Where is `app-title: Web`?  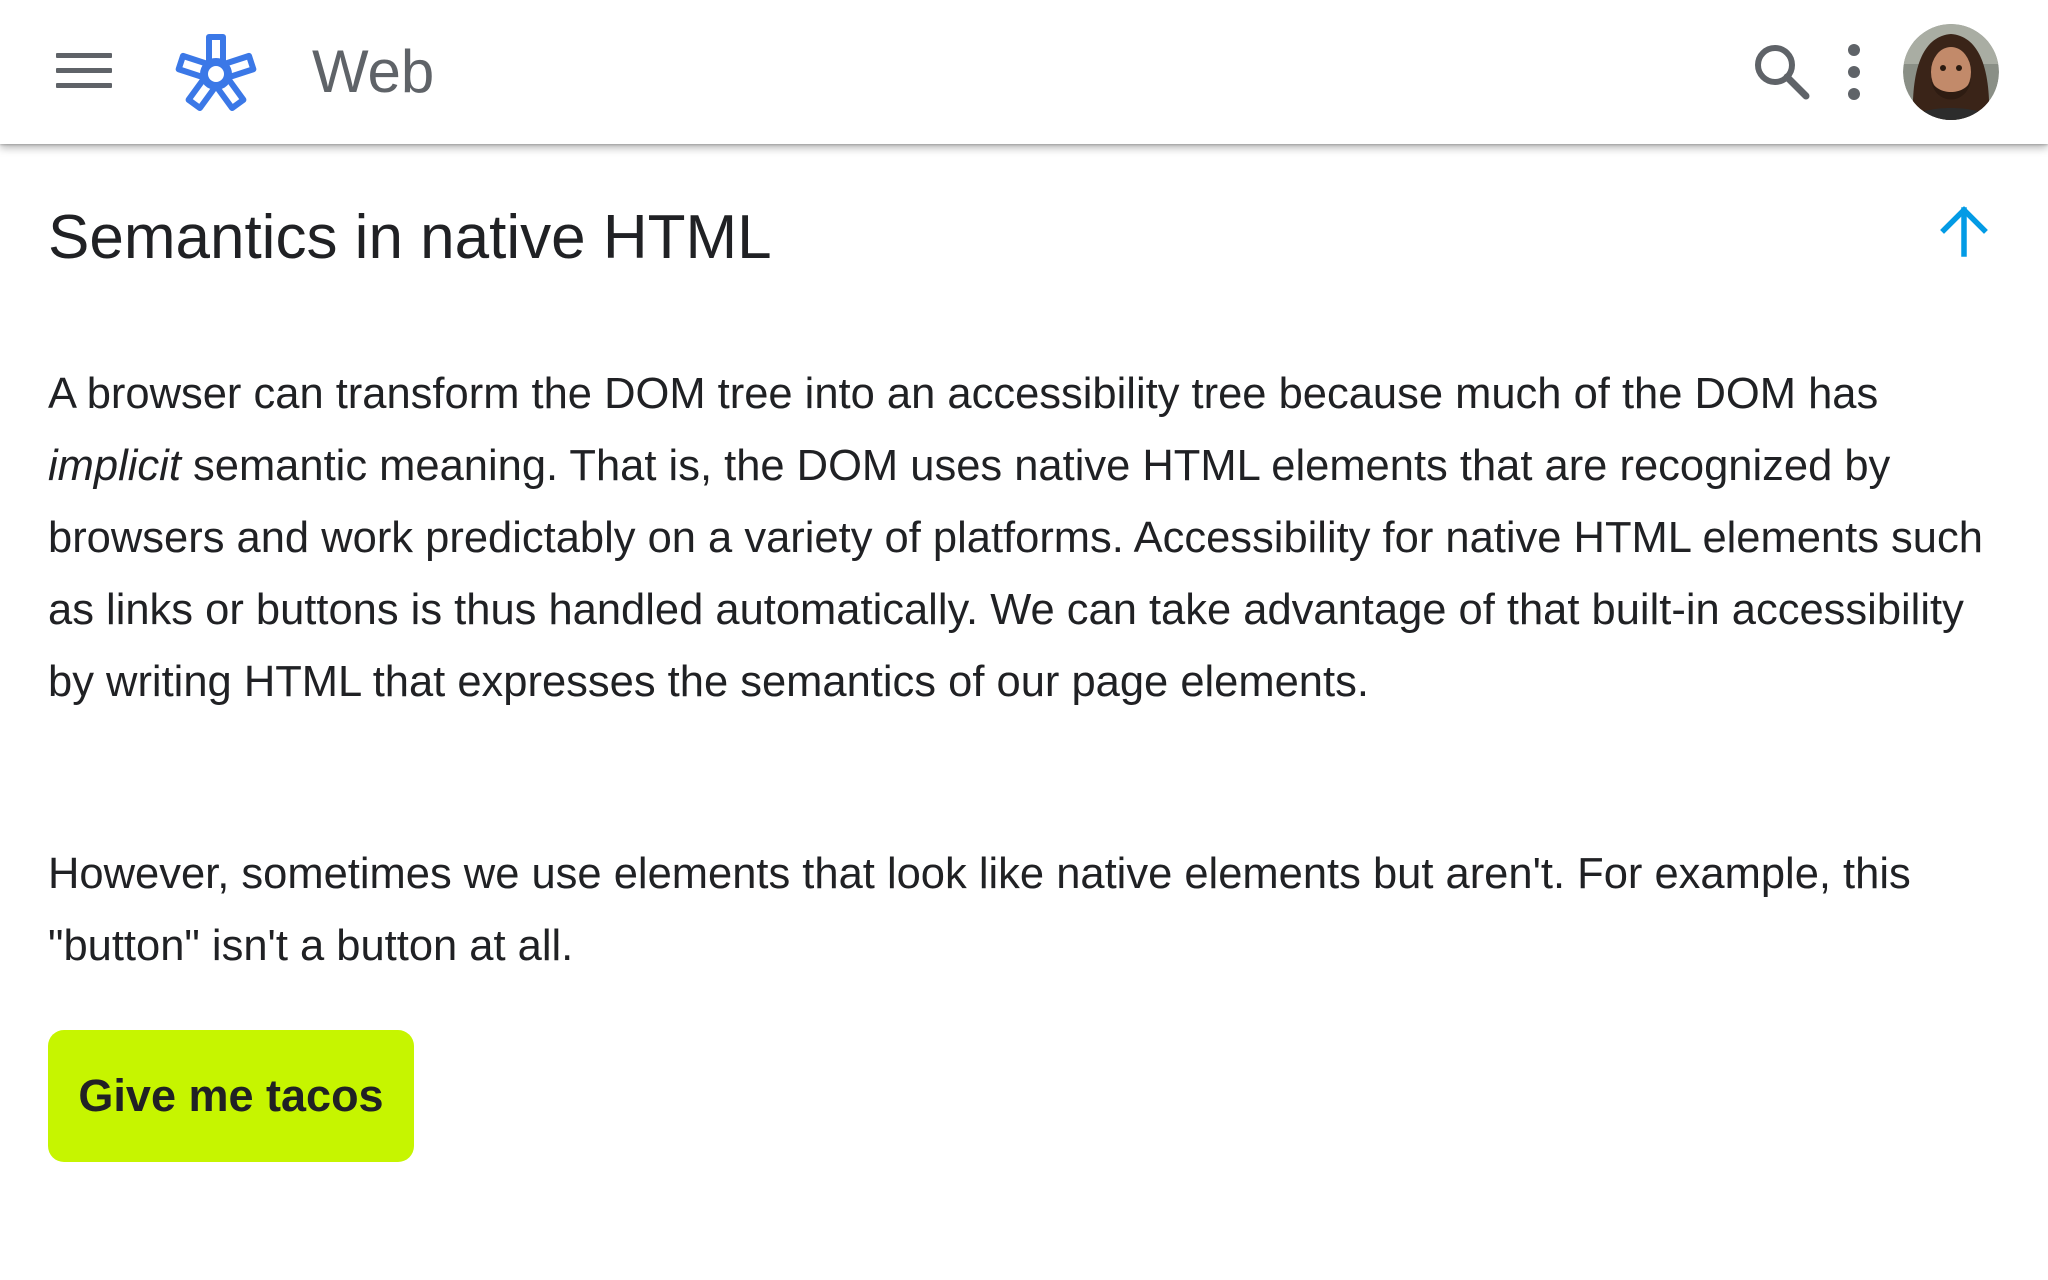 app-title: Web is located at coordinates (373, 71).